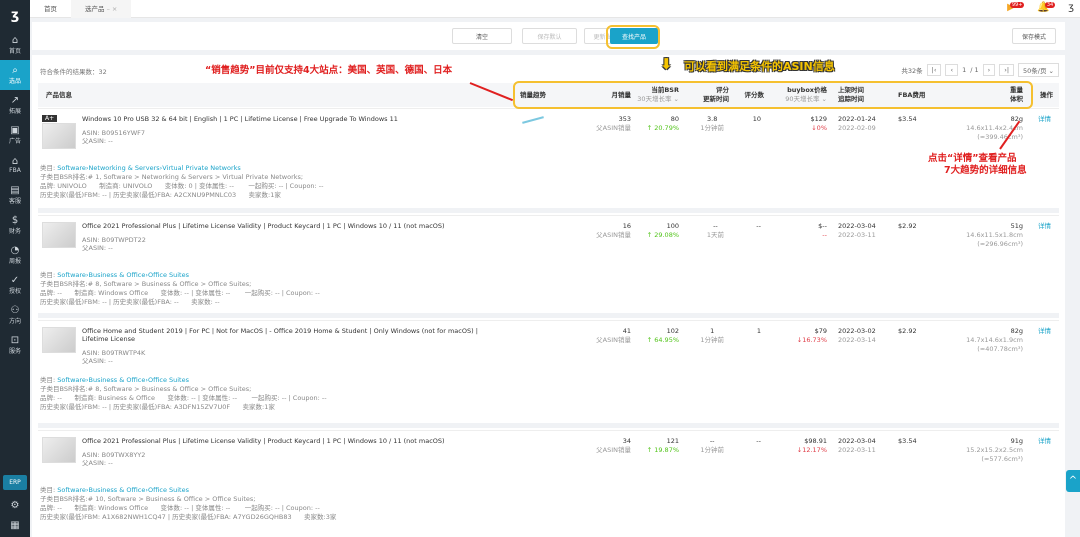  What do you see at coordinates (15, 310) in the screenshot?
I see `sidebar-icon: ⚇` at bounding box center [15, 310].